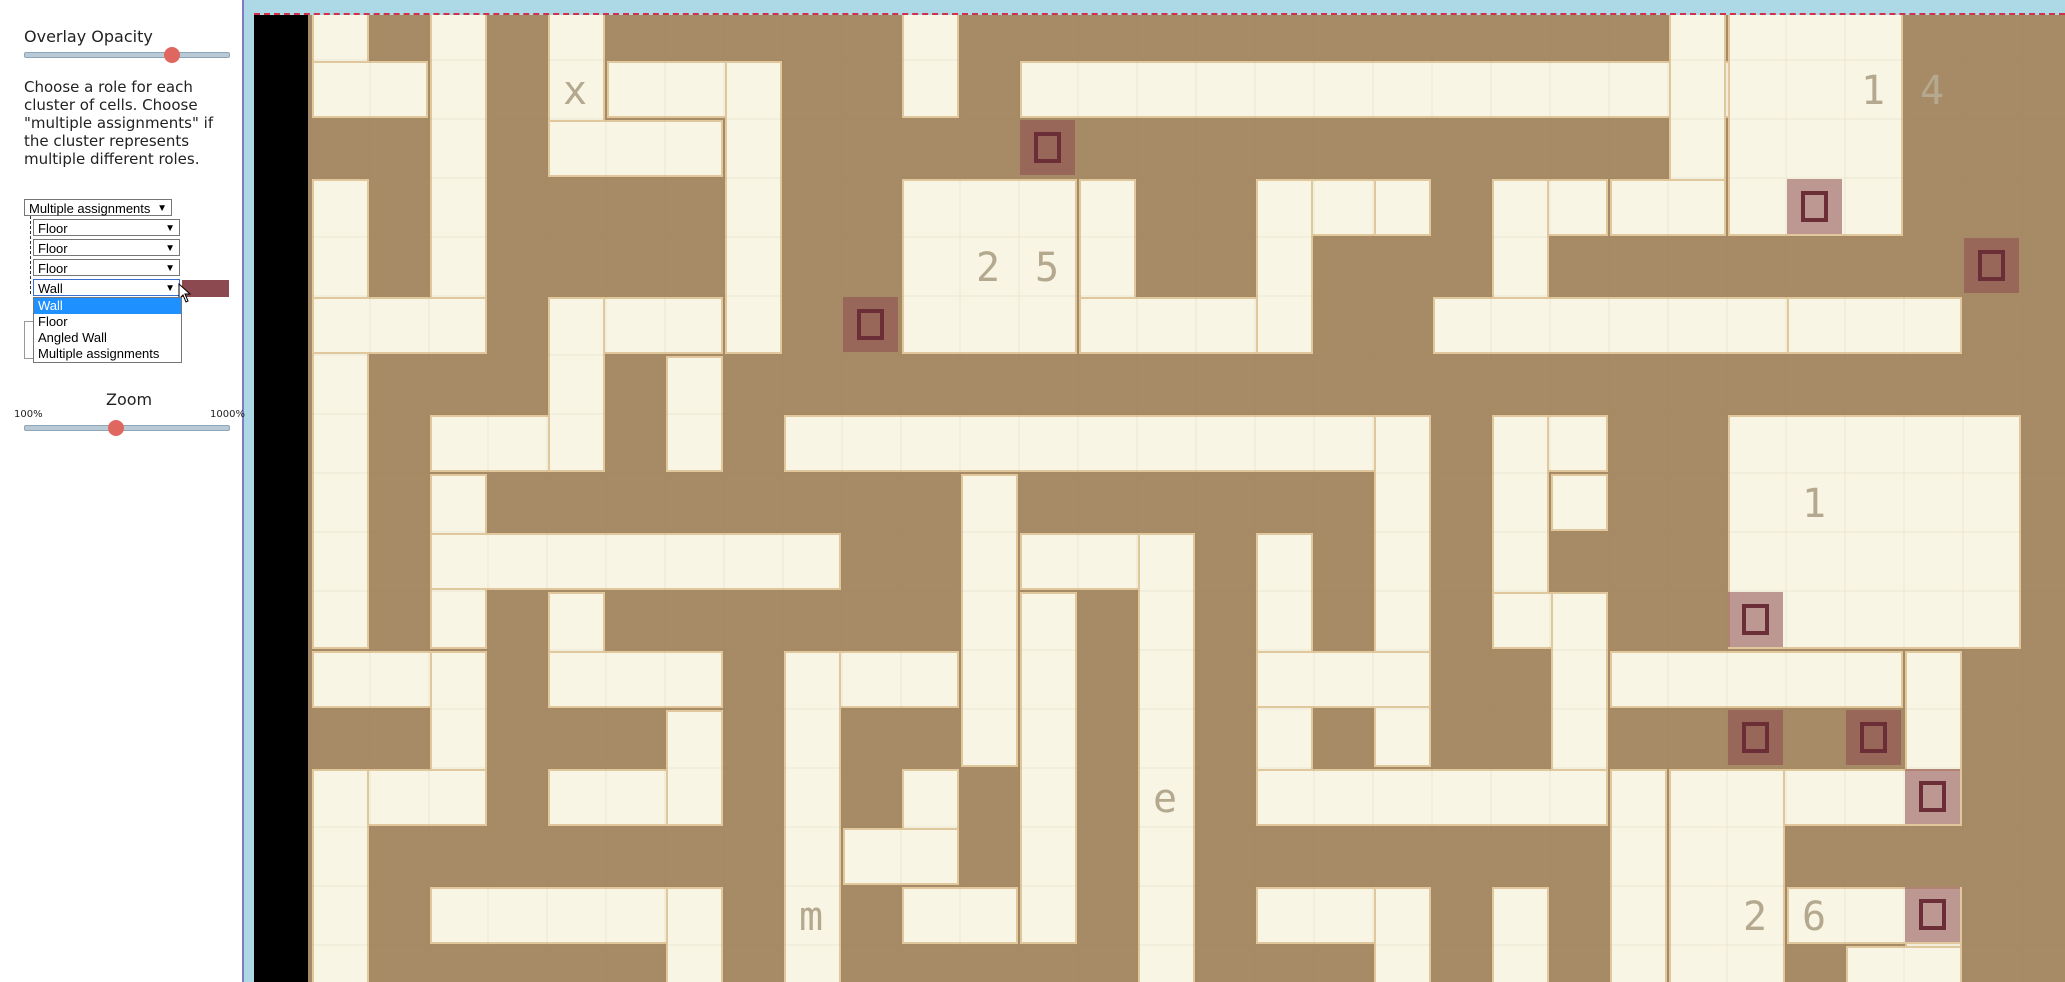 The image size is (2065, 982). Describe the element at coordinates (1165, 799) in the screenshot. I see `map-label: e` at that location.